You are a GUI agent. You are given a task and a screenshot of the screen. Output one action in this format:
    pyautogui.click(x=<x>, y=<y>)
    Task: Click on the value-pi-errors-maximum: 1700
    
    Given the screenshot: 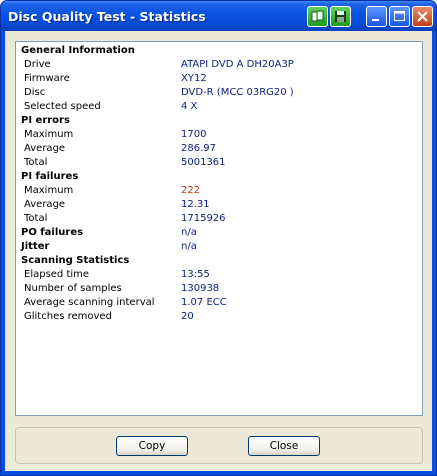 What is the action you would take?
    pyautogui.click(x=194, y=134)
    